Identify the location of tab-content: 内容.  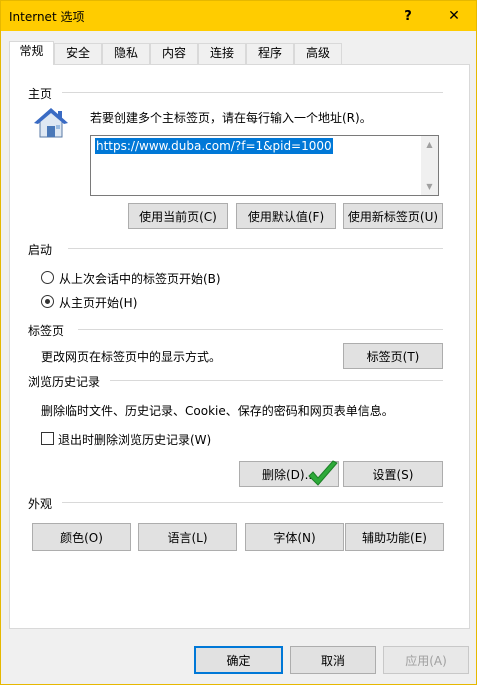
(174, 53).